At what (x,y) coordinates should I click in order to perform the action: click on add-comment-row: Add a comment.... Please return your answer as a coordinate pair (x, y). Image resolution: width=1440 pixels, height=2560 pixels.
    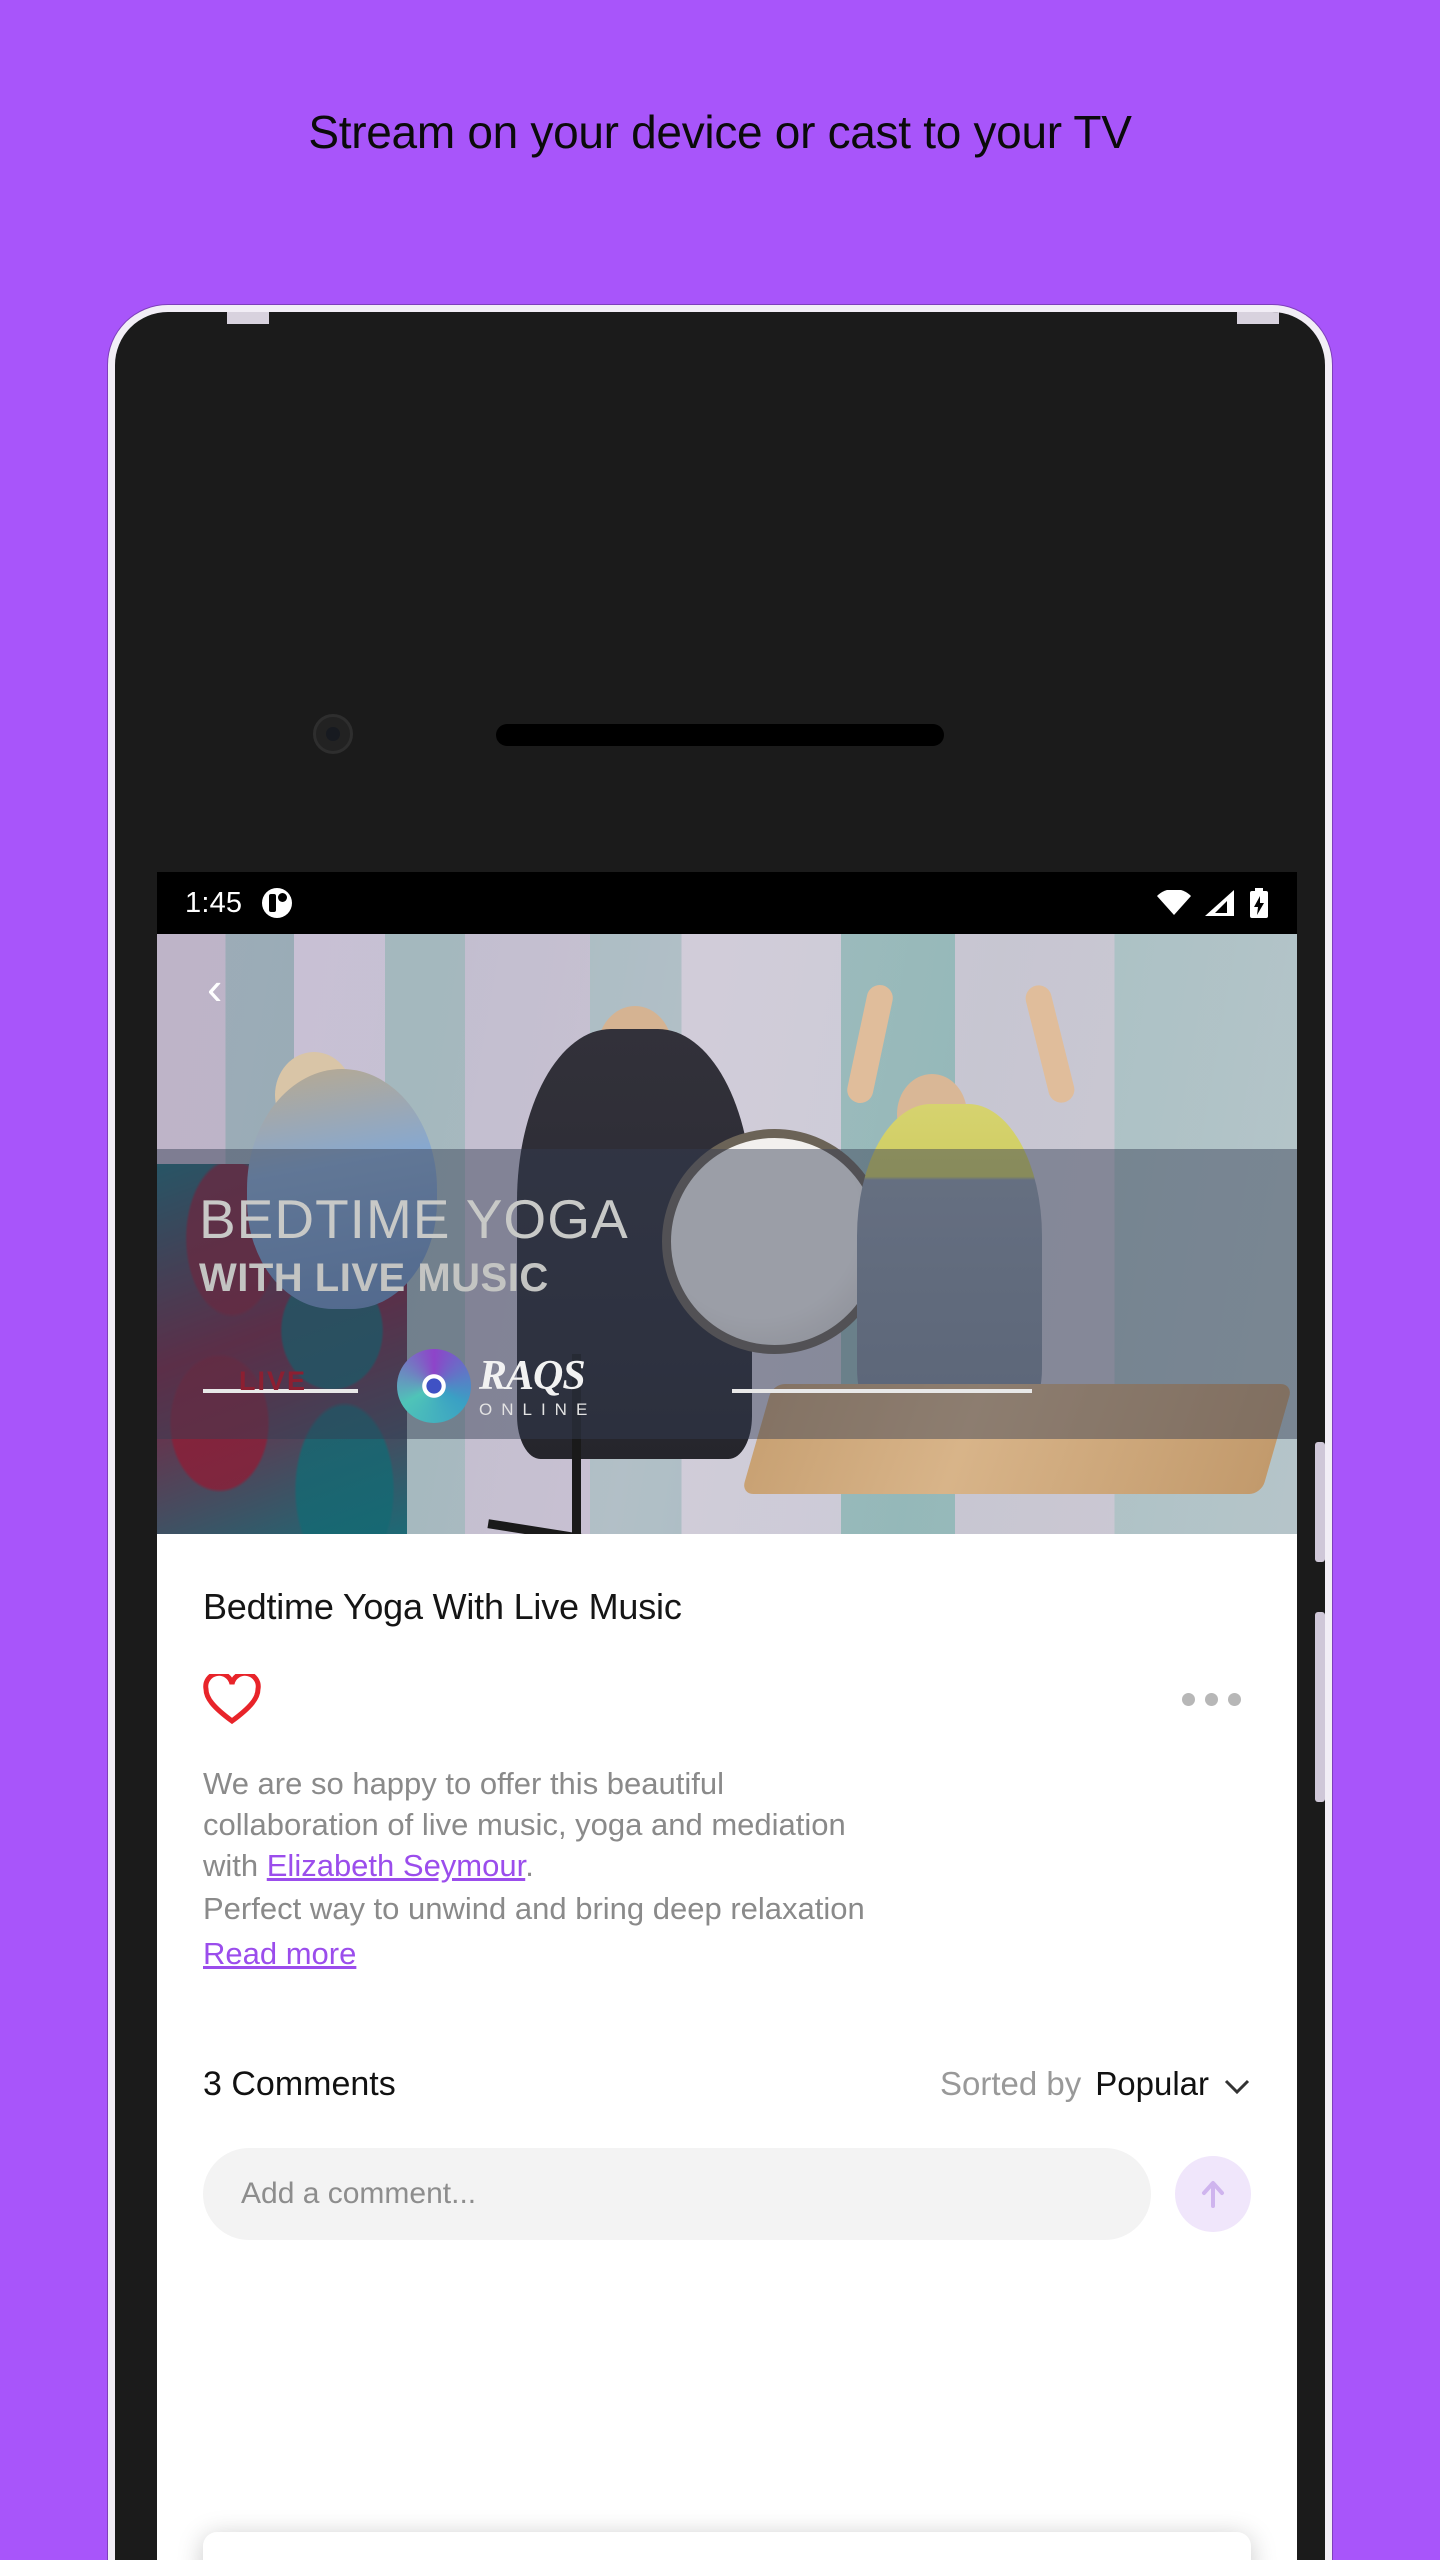
    Looking at the image, I should click on (727, 2172).